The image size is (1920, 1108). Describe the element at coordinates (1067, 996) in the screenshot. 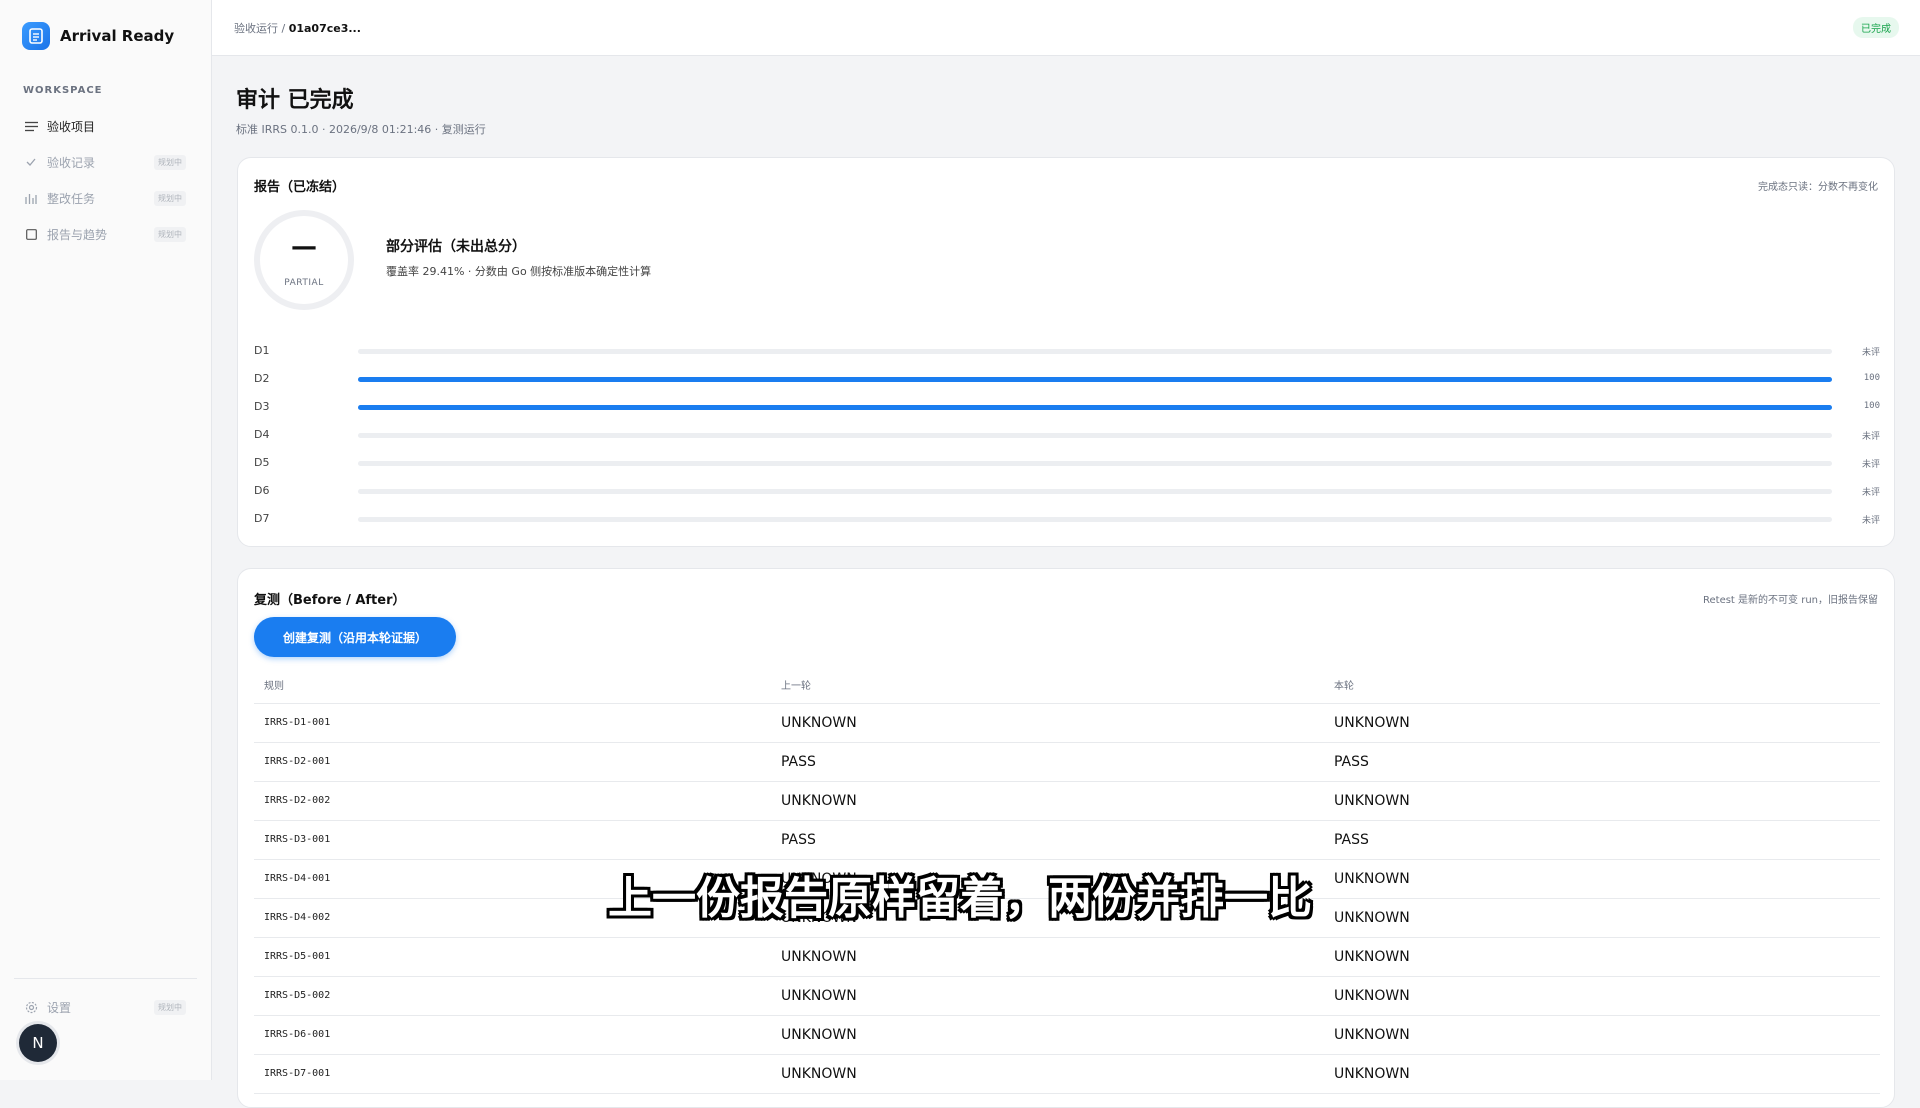

I see `table-row: IRRS-D5-002 UNKNOWN UNKNOWN` at that location.